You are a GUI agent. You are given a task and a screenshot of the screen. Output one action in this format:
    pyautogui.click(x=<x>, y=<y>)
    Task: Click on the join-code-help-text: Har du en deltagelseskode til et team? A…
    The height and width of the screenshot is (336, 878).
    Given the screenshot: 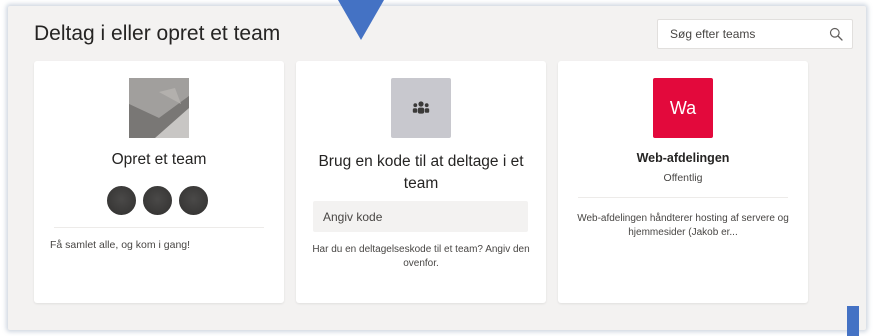 What is the action you would take?
    pyautogui.click(x=421, y=256)
    